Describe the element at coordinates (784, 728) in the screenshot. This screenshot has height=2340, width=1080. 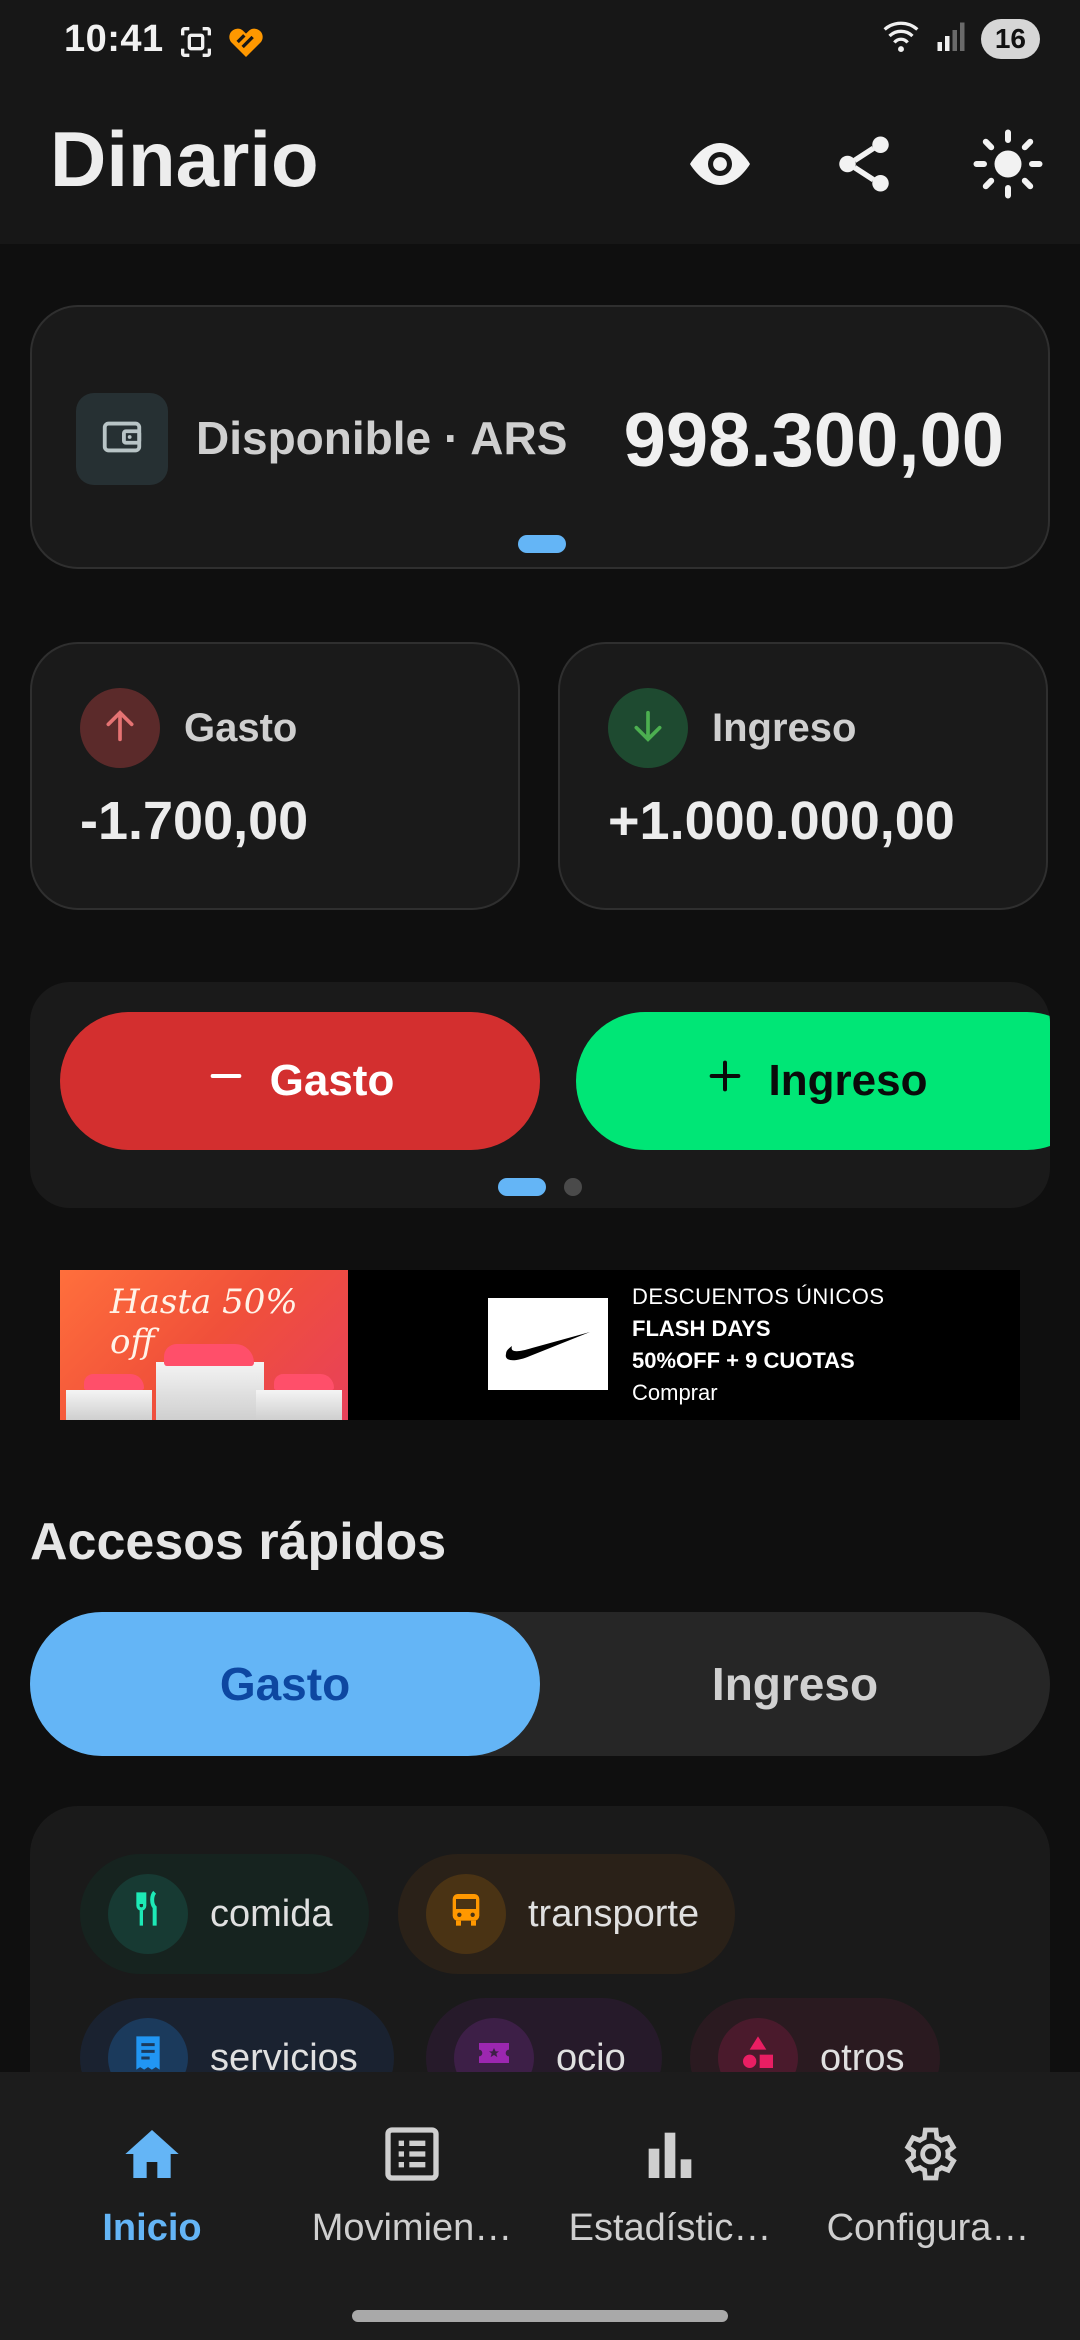
I see `income-label: Ingreso` at that location.